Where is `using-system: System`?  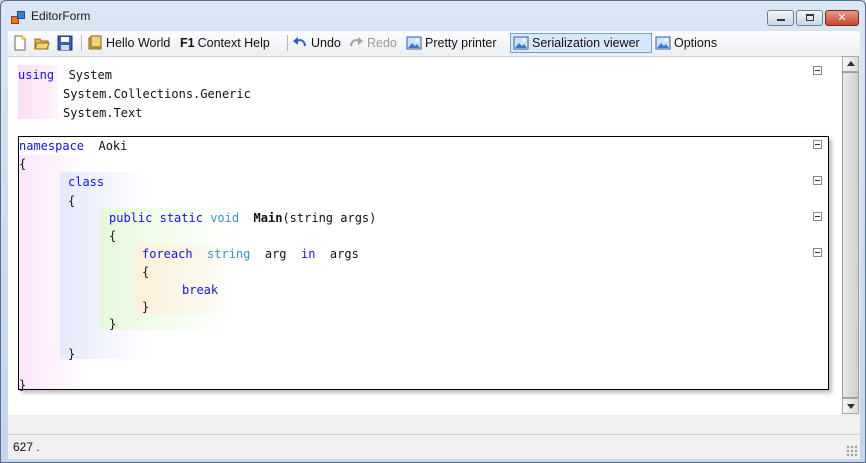
using-system: System is located at coordinates (90, 75).